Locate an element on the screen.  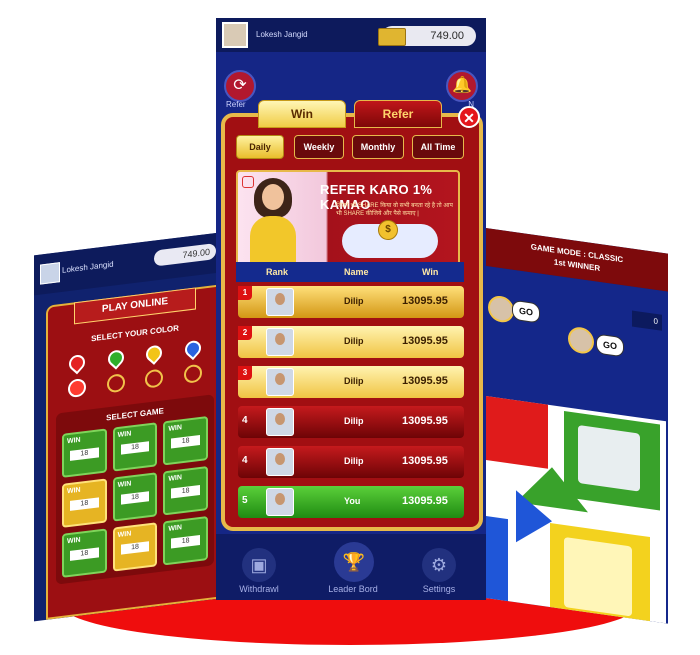
leaderboard-tabs: Win Refer is located at coordinates (350, 114).